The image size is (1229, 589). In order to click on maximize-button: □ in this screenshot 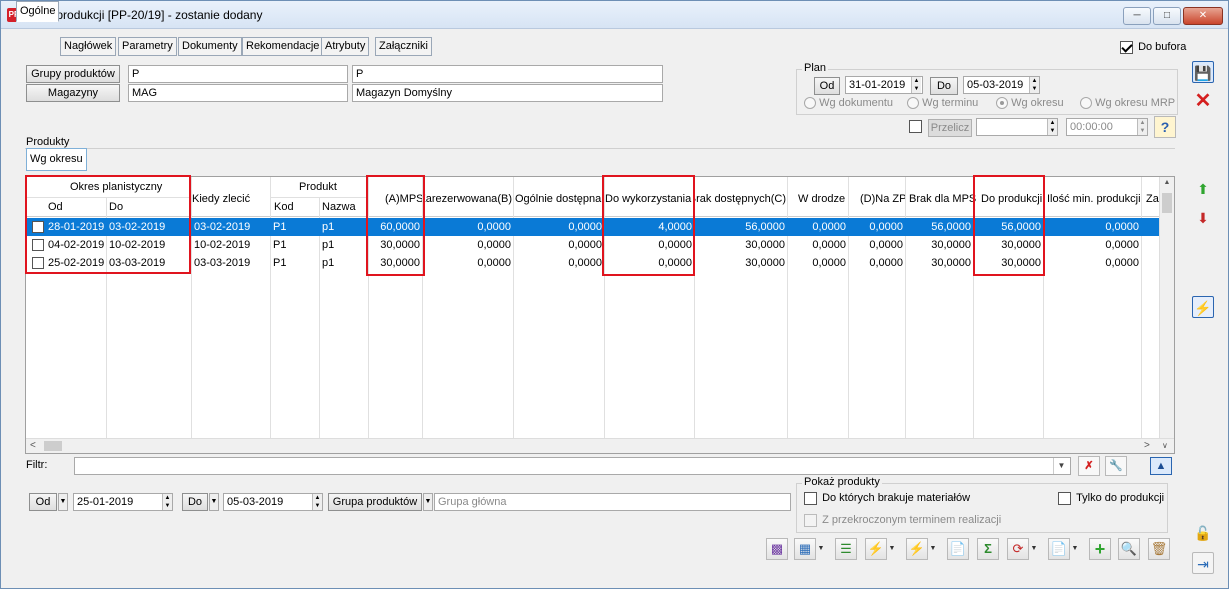, I will do `click(1167, 16)`.